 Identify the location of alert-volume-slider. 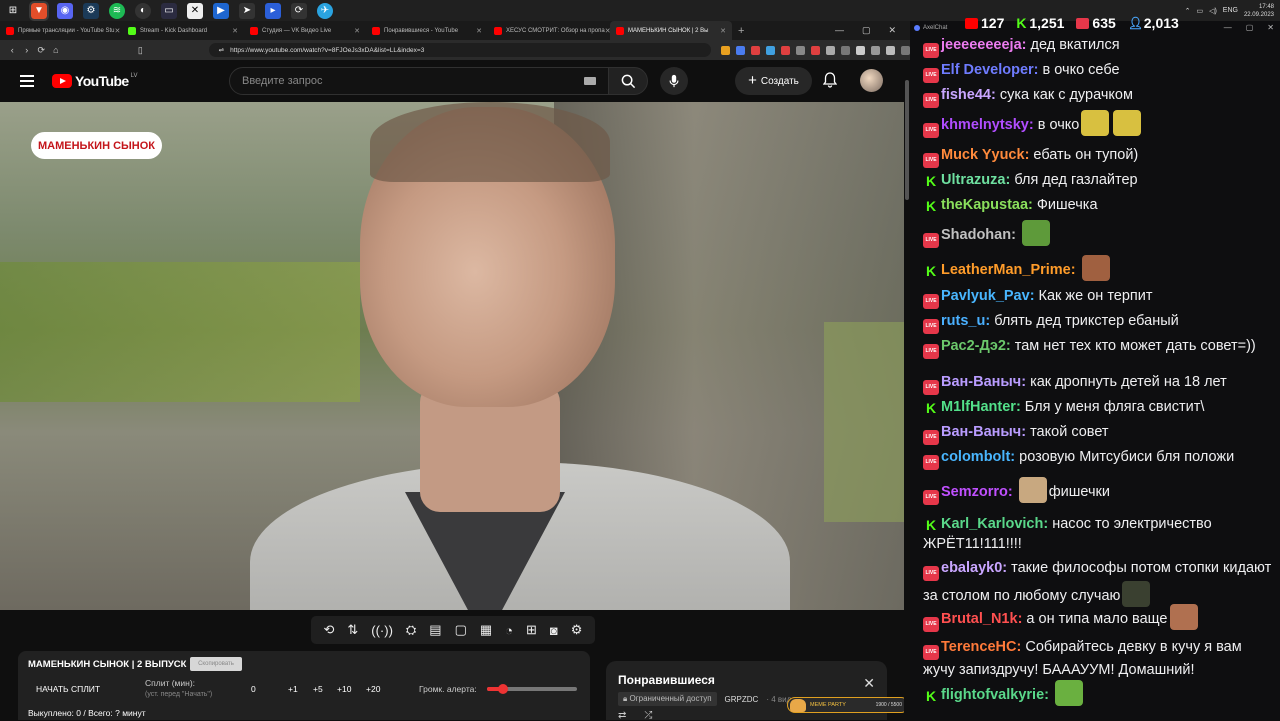
(532, 689).